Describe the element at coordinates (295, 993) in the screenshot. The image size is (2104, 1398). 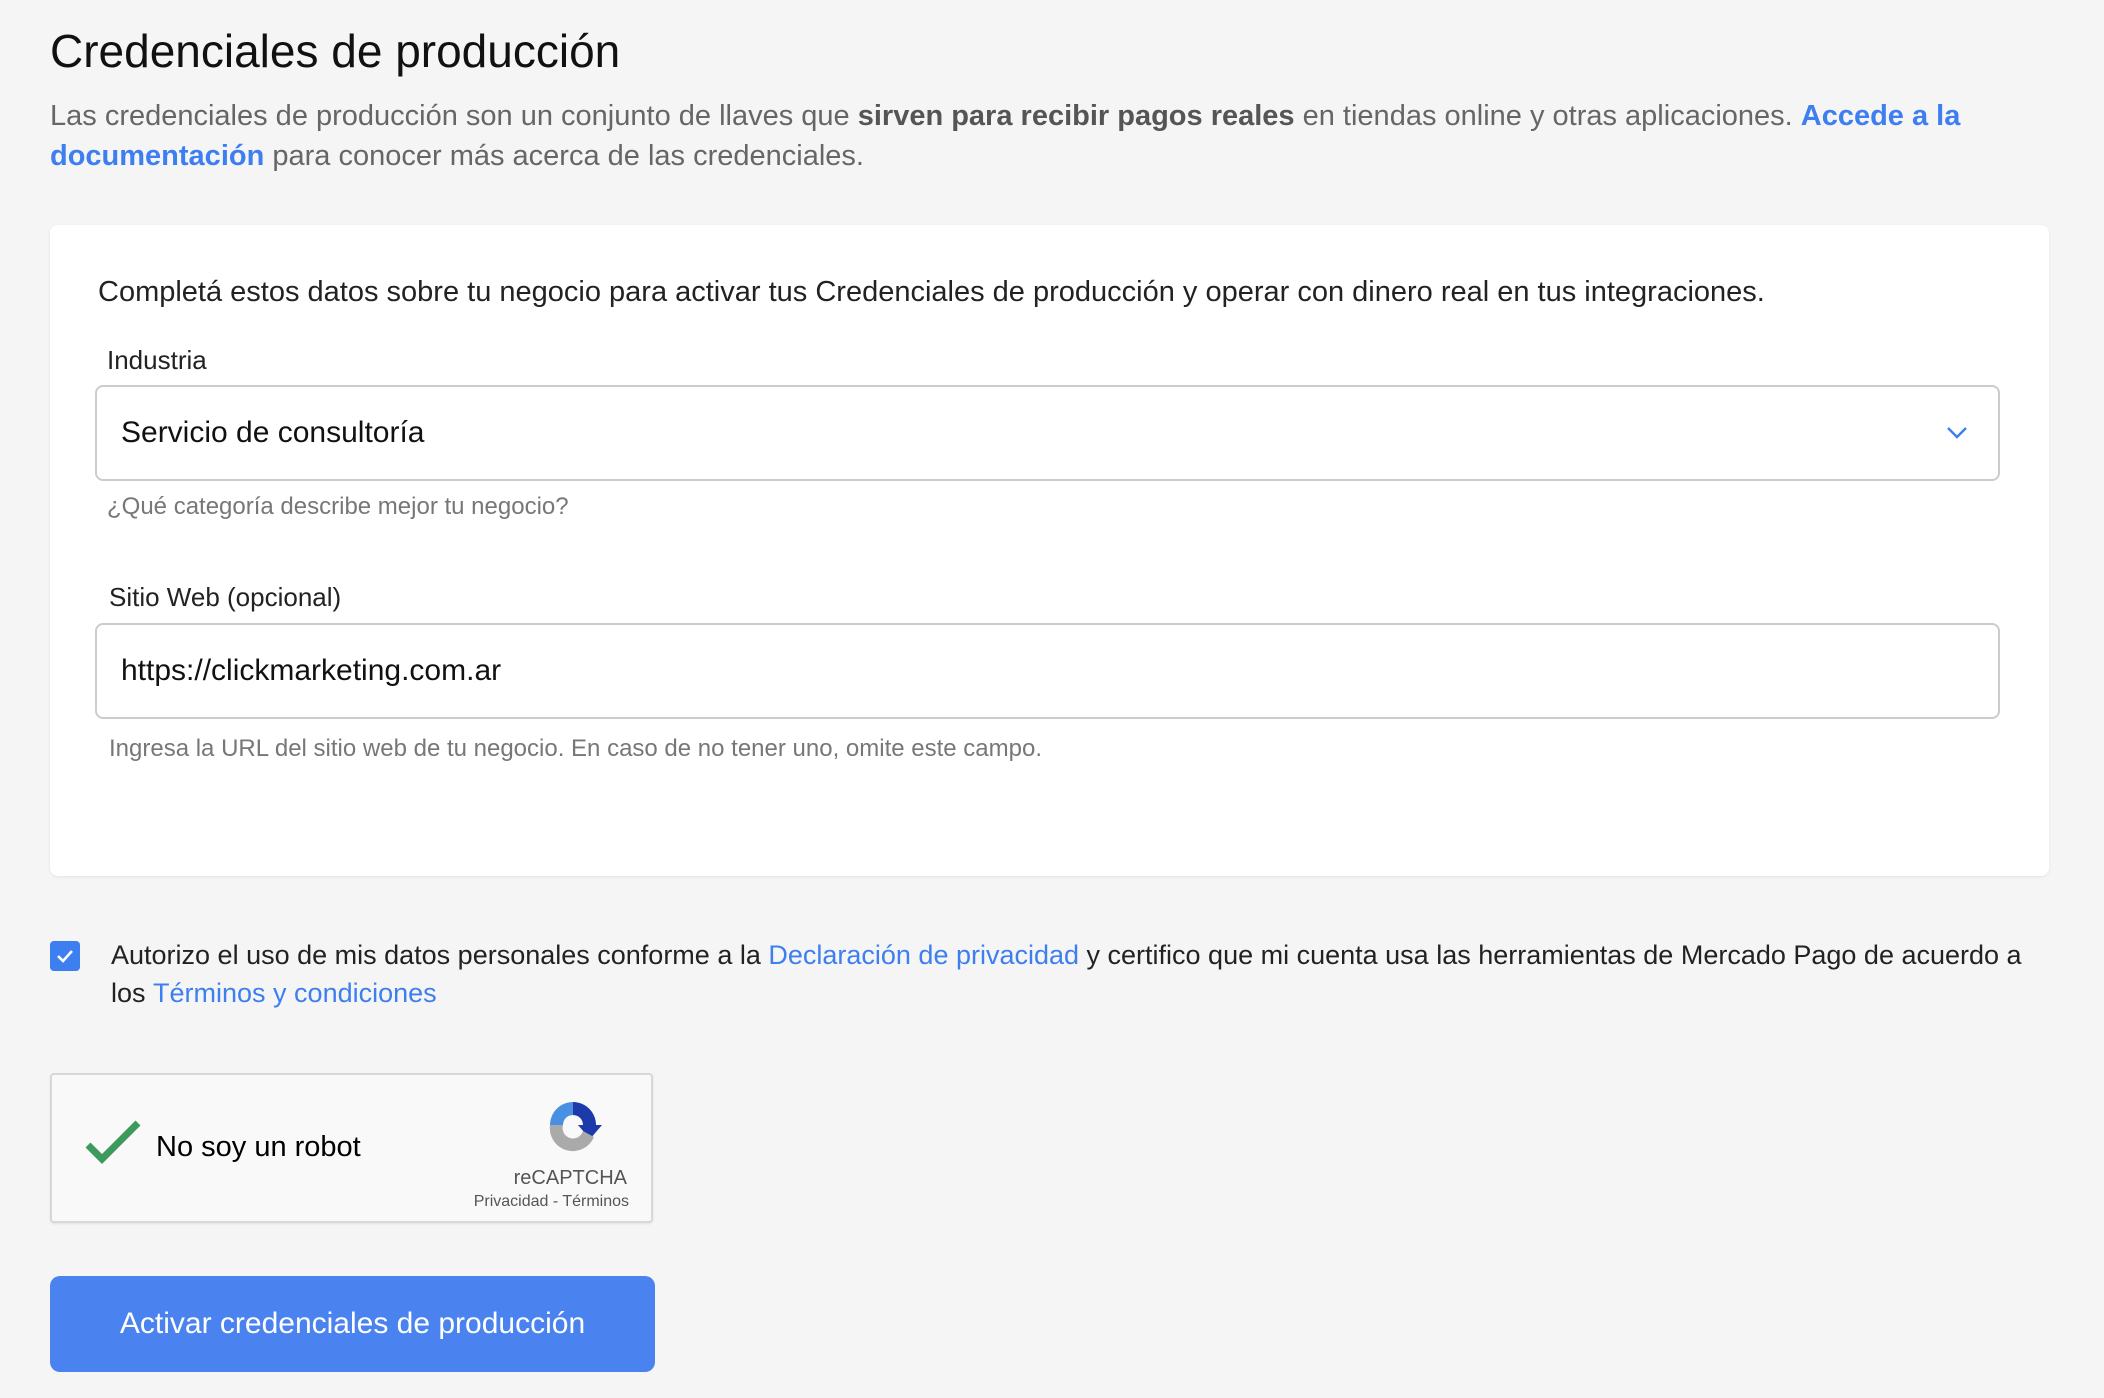
I see `terms-link: Términos y condiciones` at that location.